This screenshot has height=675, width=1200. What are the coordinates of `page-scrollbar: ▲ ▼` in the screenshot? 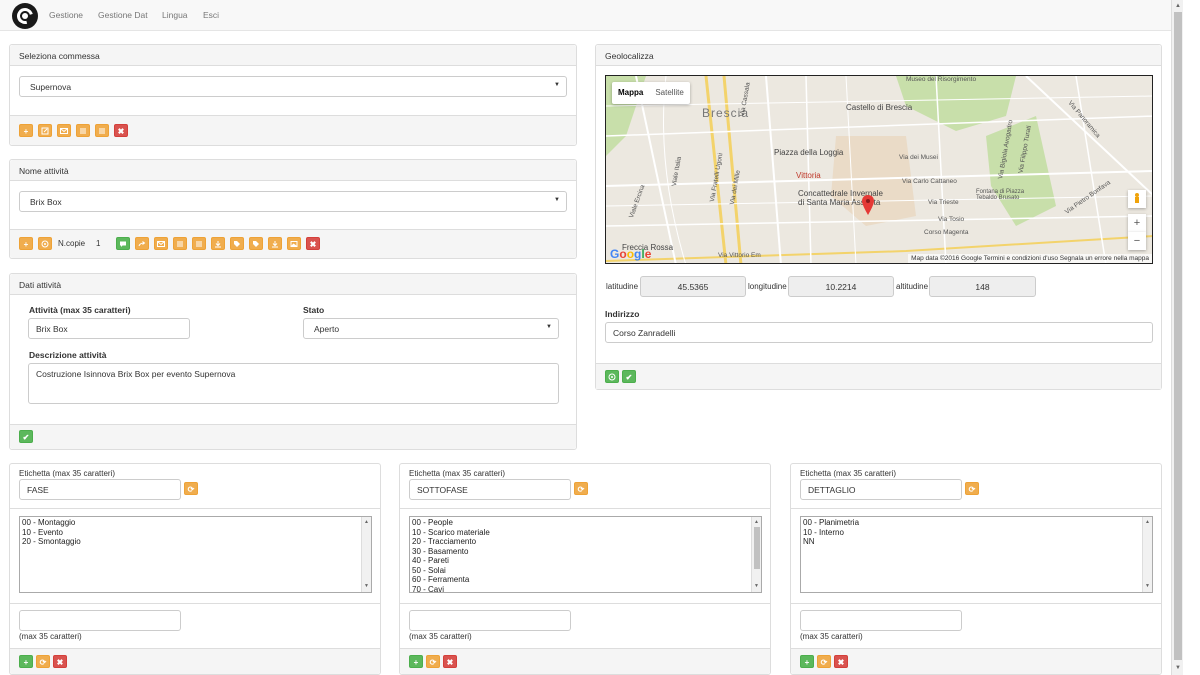 It's located at (1177, 337).